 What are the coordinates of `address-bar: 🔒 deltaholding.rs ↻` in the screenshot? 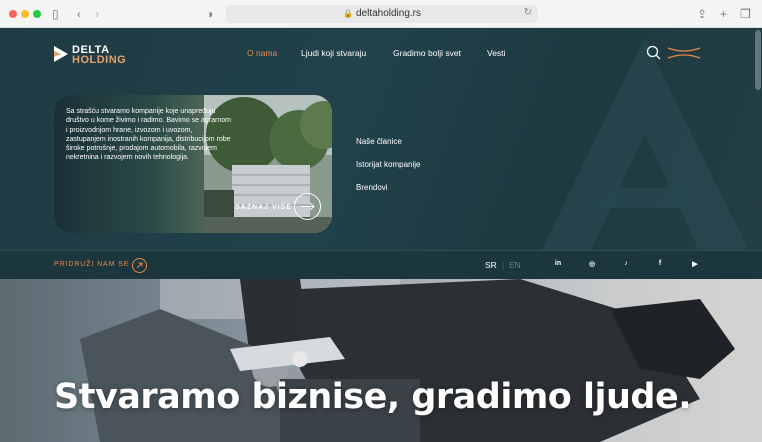 It's located at (382, 14).